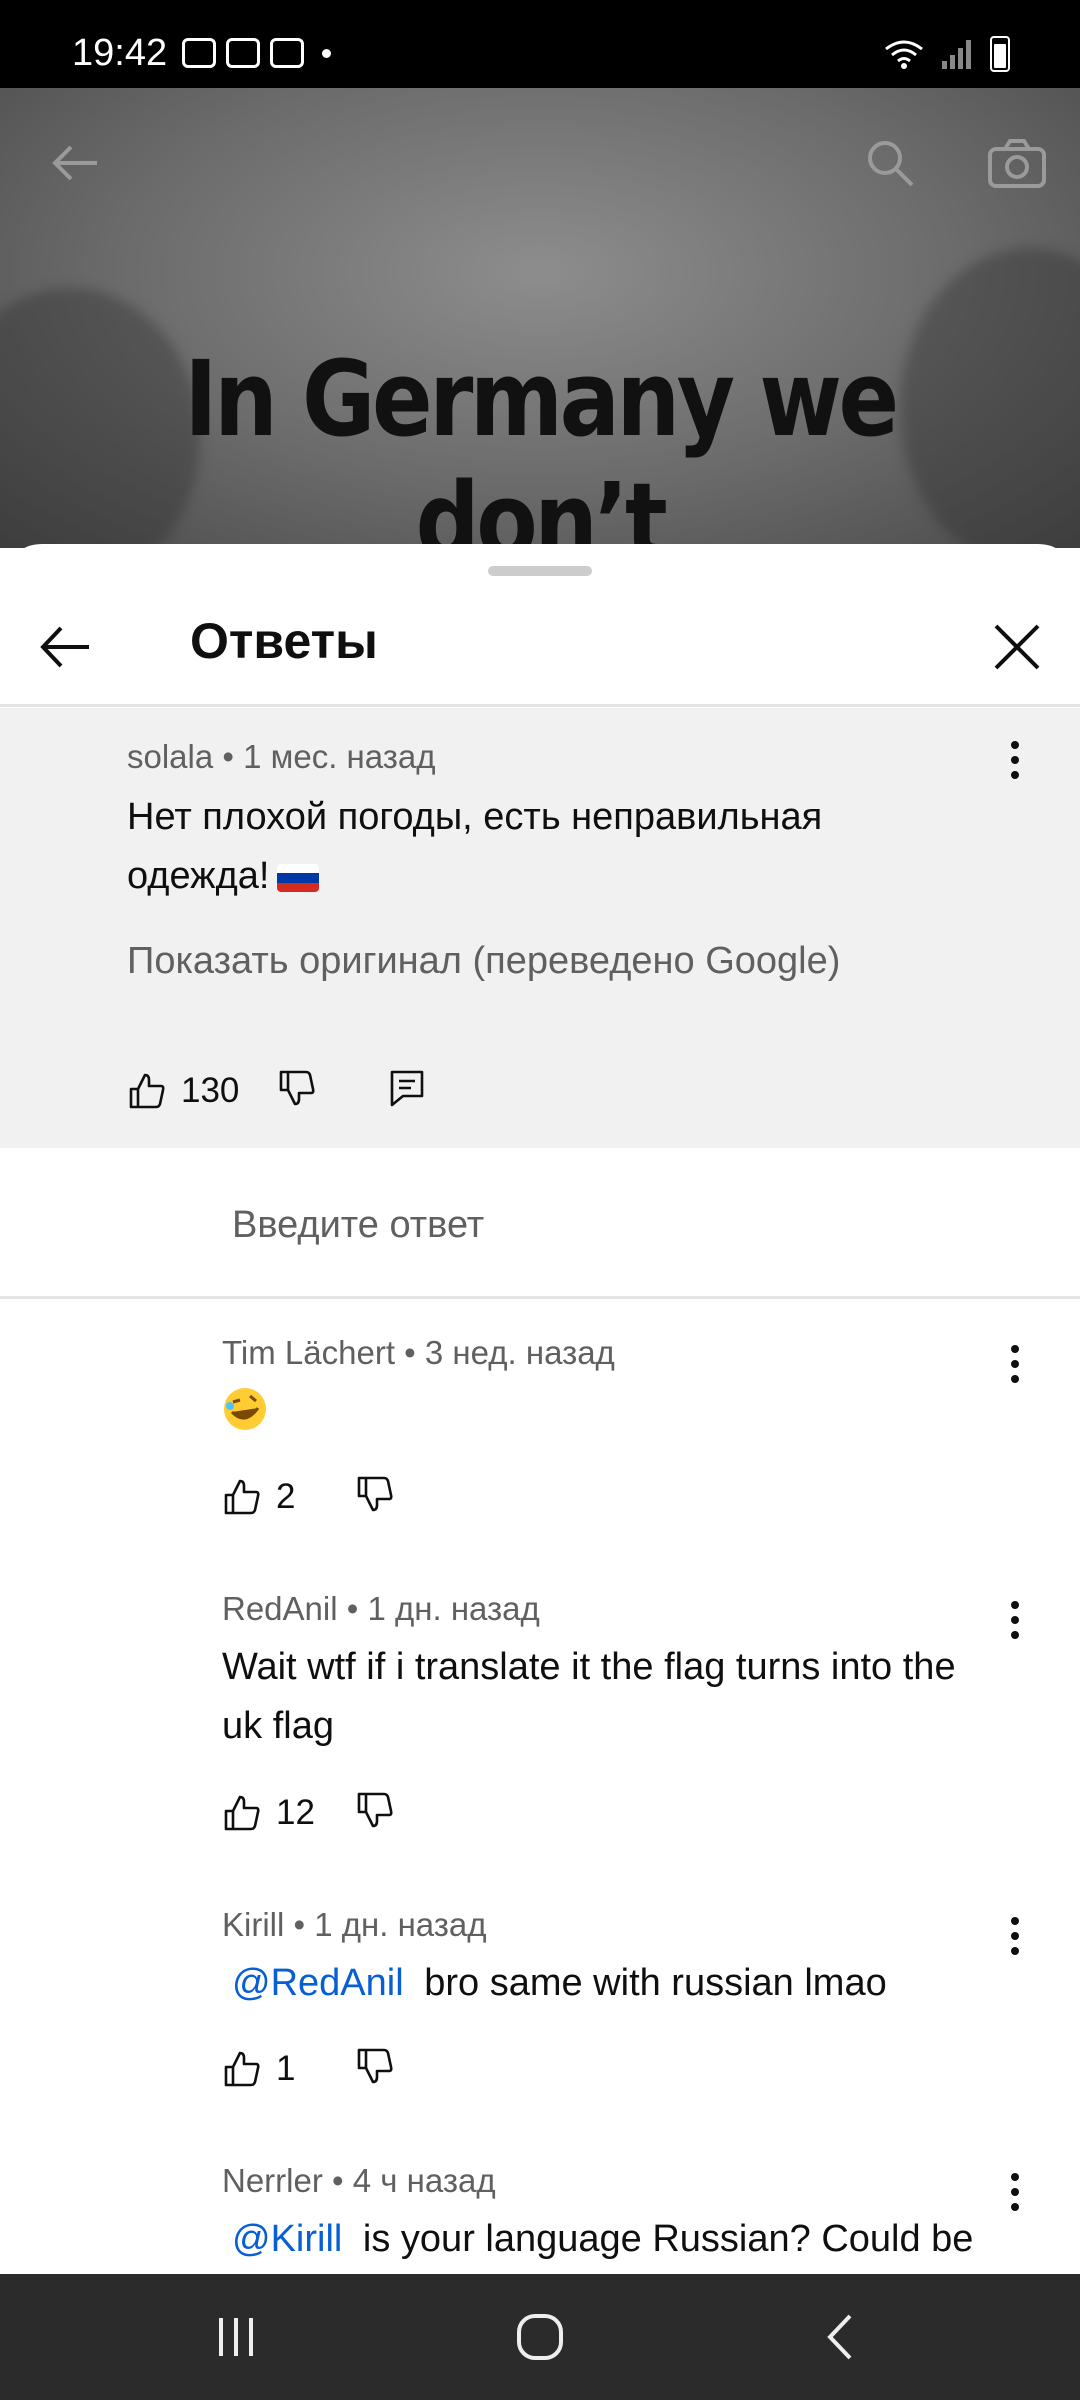  I want to click on comment-actions: 130, so click(277, 1090).